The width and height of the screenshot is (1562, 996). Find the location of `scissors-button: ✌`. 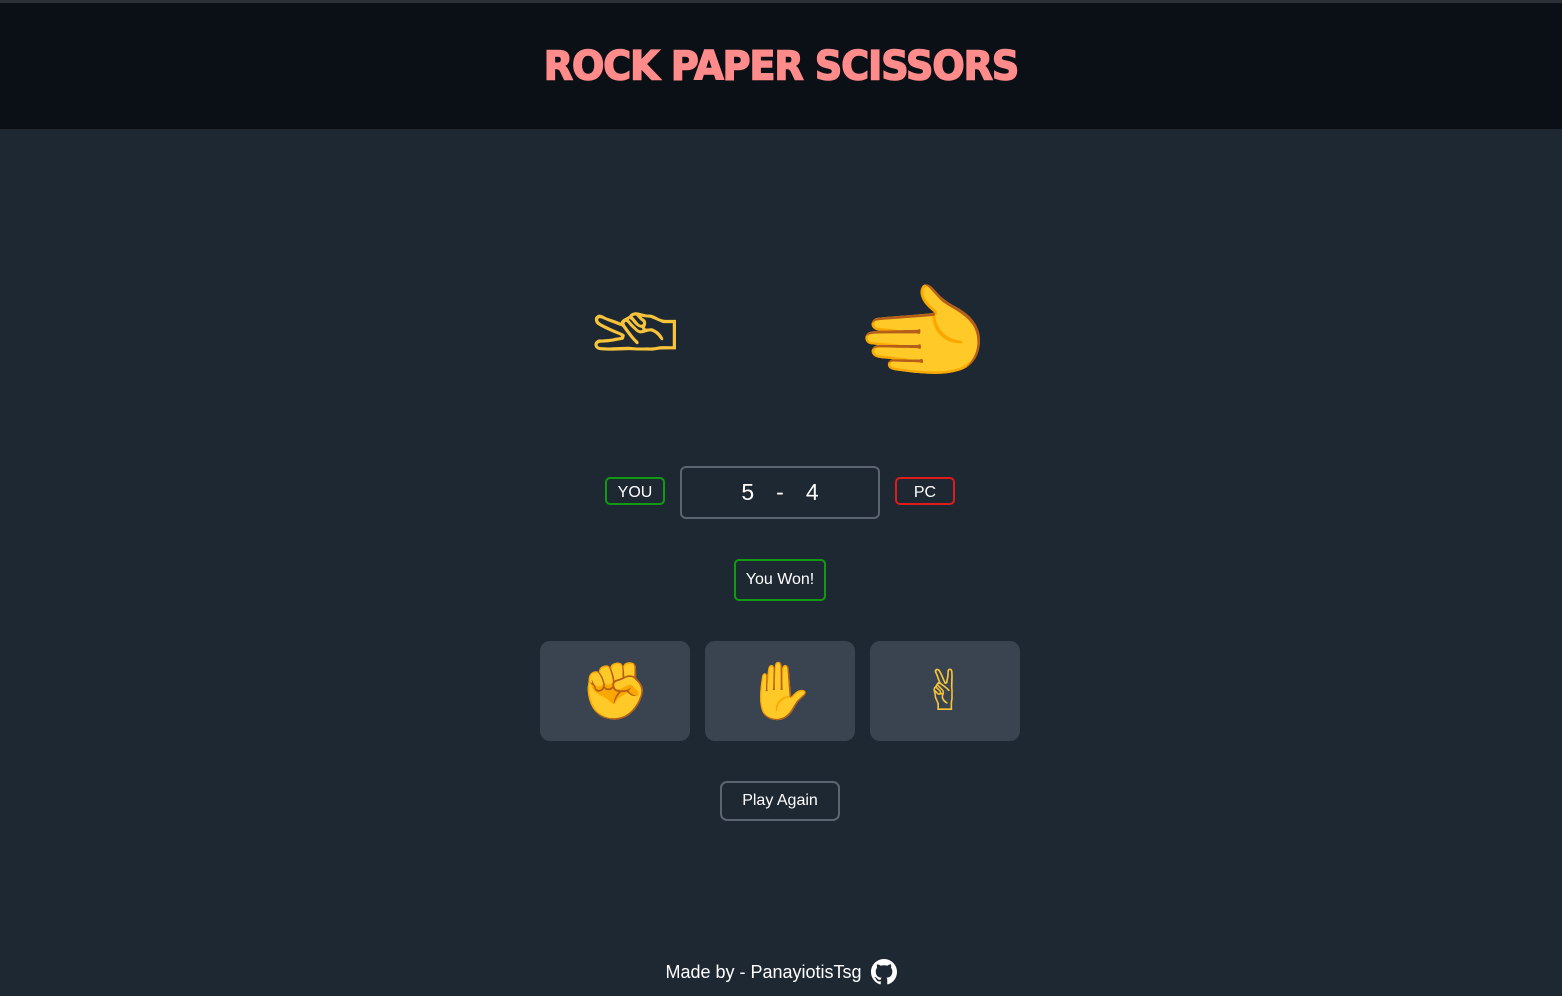

scissors-button: ✌ is located at coordinates (945, 691).